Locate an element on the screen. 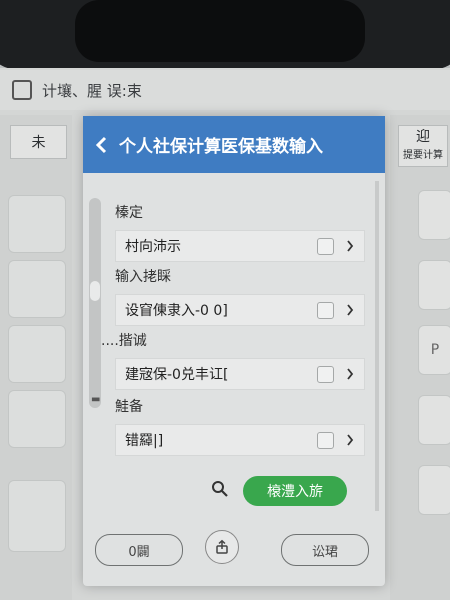 The height and width of the screenshot is (600, 450). phone-bezel is located at coordinates (225, 35).